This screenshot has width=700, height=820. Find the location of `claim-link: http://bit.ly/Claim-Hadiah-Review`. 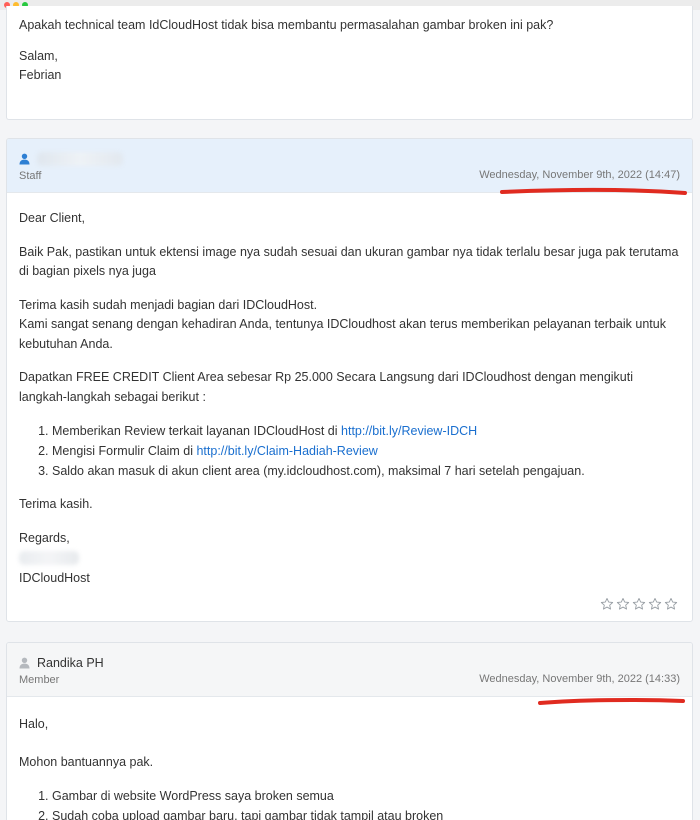

claim-link: http://bit.ly/Claim-Hadiah-Review is located at coordinates (286, 451).